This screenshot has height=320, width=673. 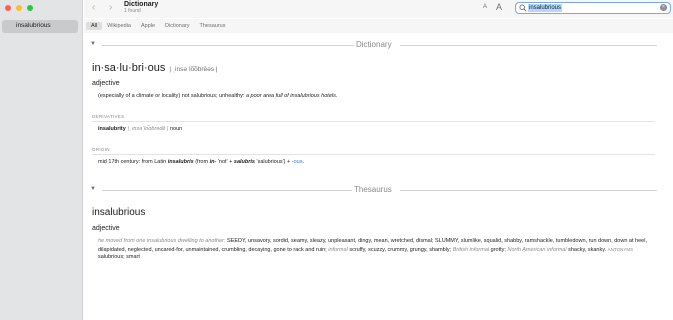 I want to click on synonyms-british: grotty;, so click(x=498, y=249).